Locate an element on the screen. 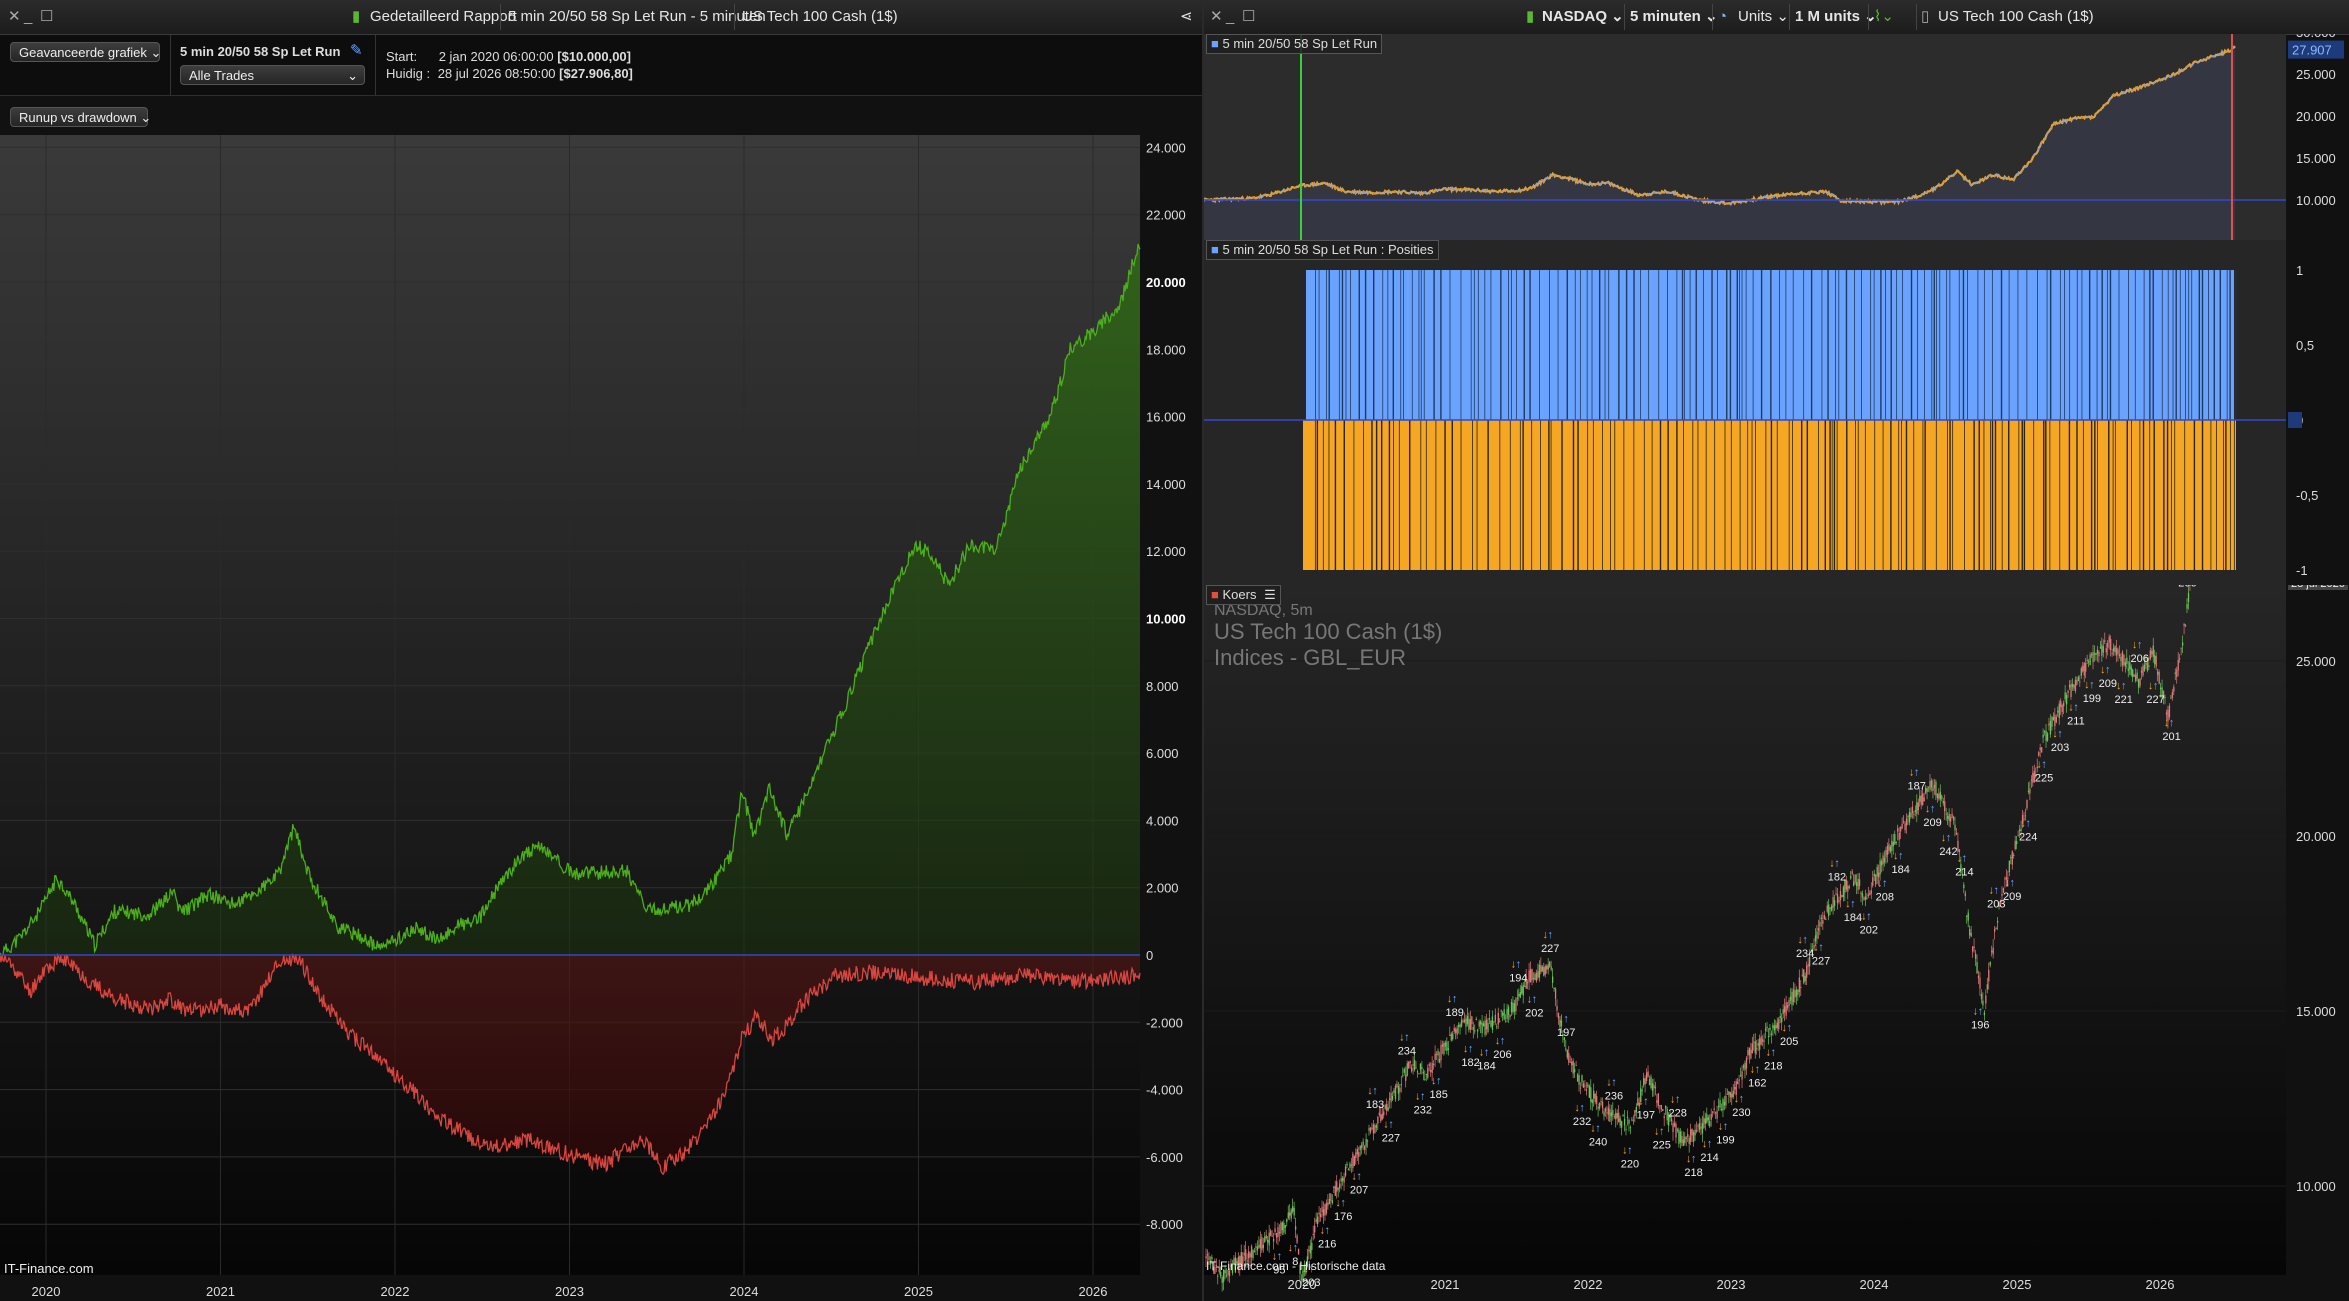  price-y-tick: 25.000 is located at coordinates (2316, 661).